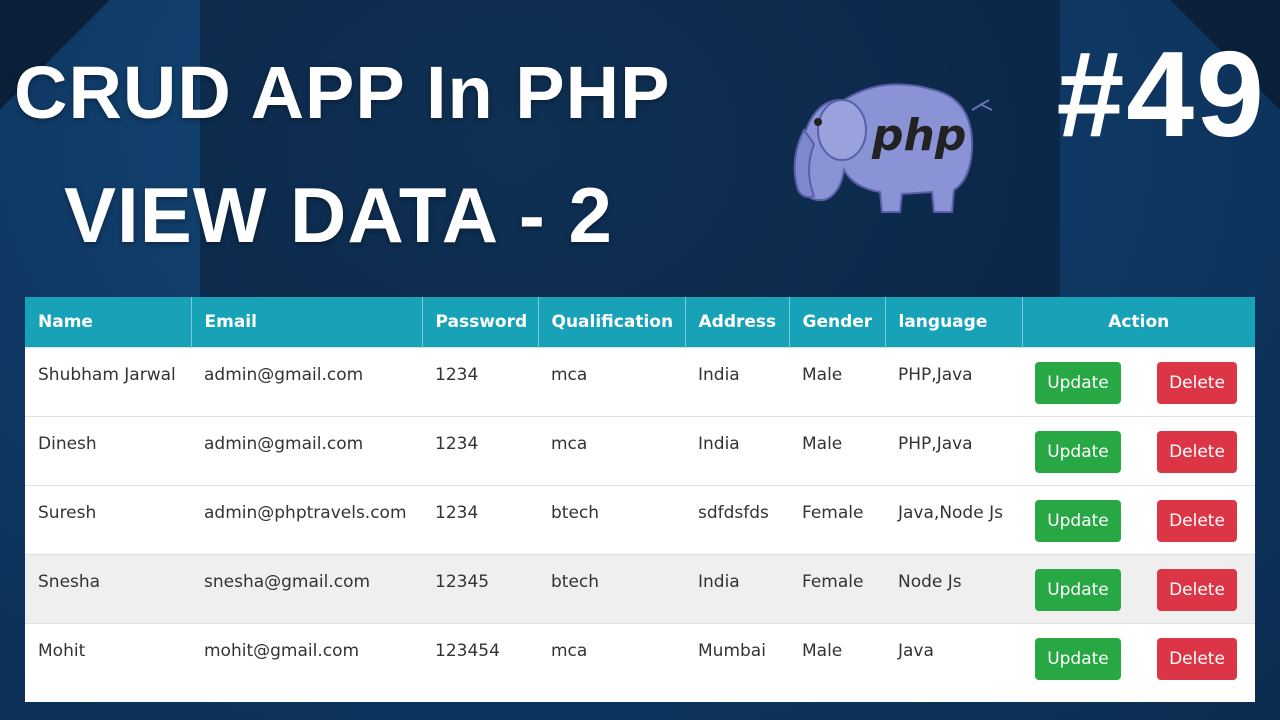 The width and height of the screenshot is (1280, 720). What do you see at coordinates (307, 322) in the screenshot?
I see `column-header-email: Email` at bounding box center [307, 322].